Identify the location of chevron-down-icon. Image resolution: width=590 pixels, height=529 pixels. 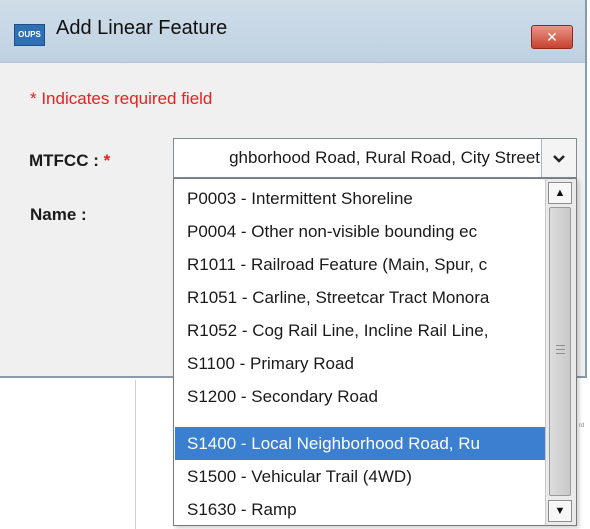
(559, 159).